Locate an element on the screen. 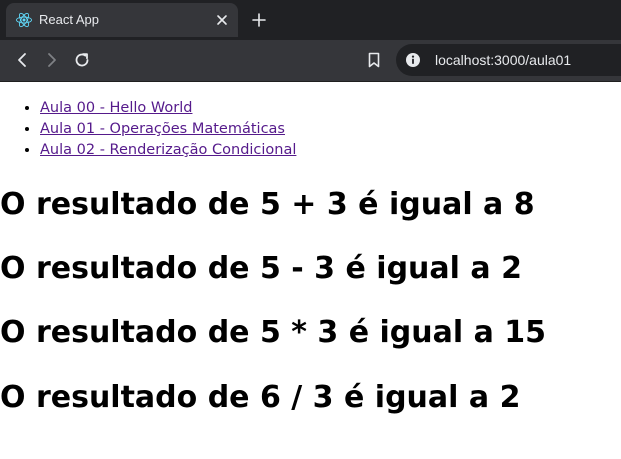  list-item: Aula 01 - Operações Matemáticas is located at coordinates (168, 129).